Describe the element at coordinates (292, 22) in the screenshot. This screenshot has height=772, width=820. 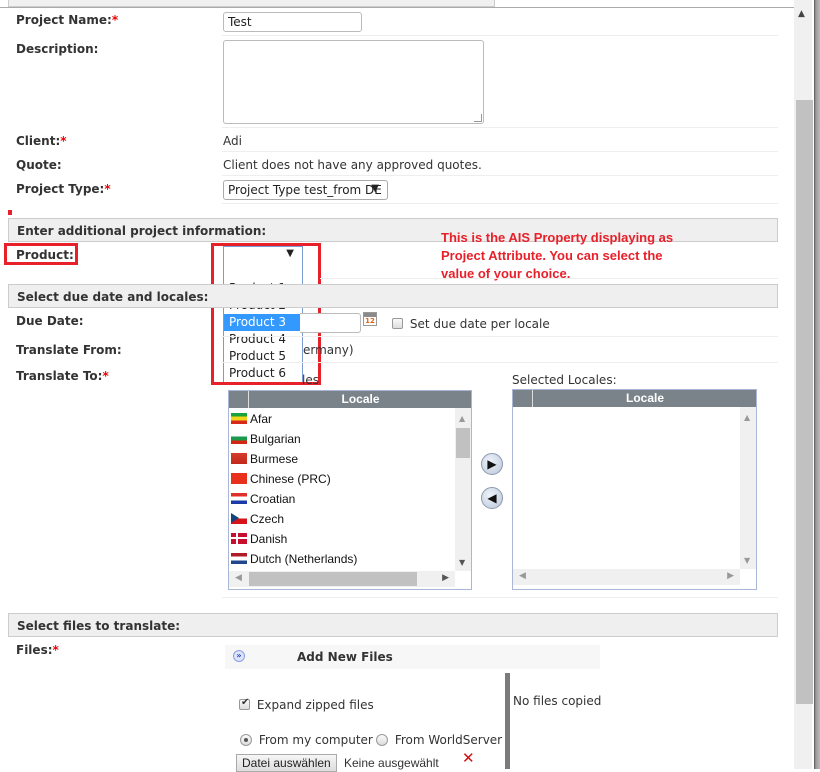
I see `project-name-input: Test` at that location.